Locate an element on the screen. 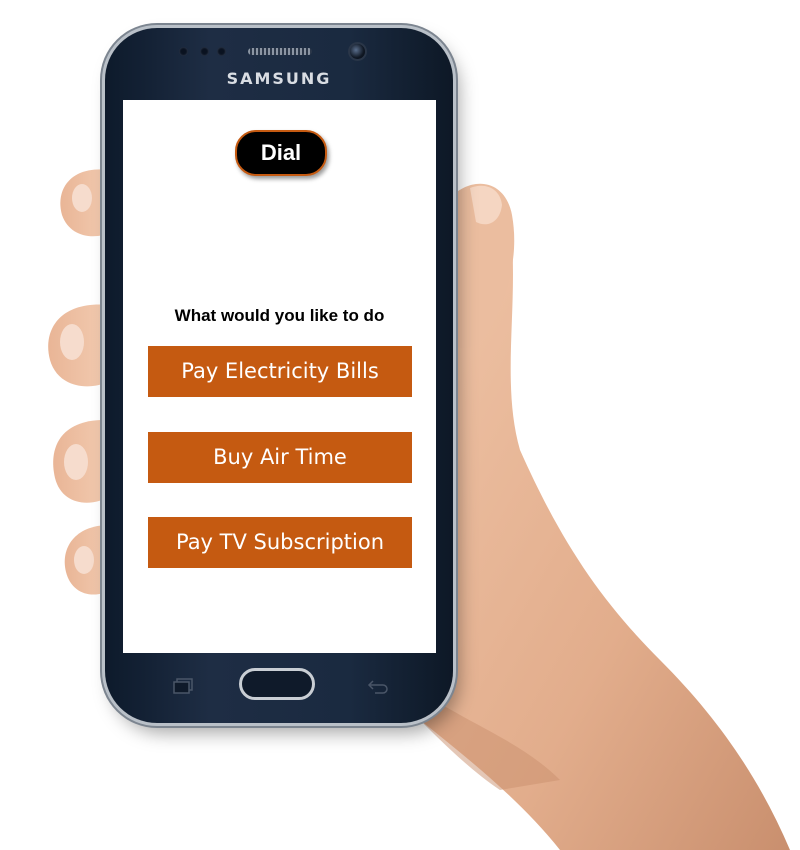 Image resolution: width=800 pixels, height=850 pixels. light-sensor-icon is located at coordinates (204, 51).